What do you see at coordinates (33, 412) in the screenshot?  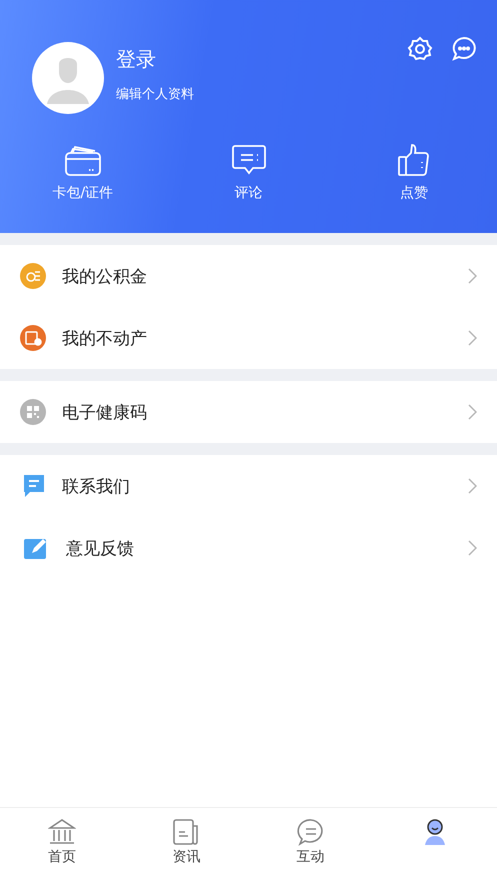 I see `qr-code-icon` at bounding box center [33, 412].